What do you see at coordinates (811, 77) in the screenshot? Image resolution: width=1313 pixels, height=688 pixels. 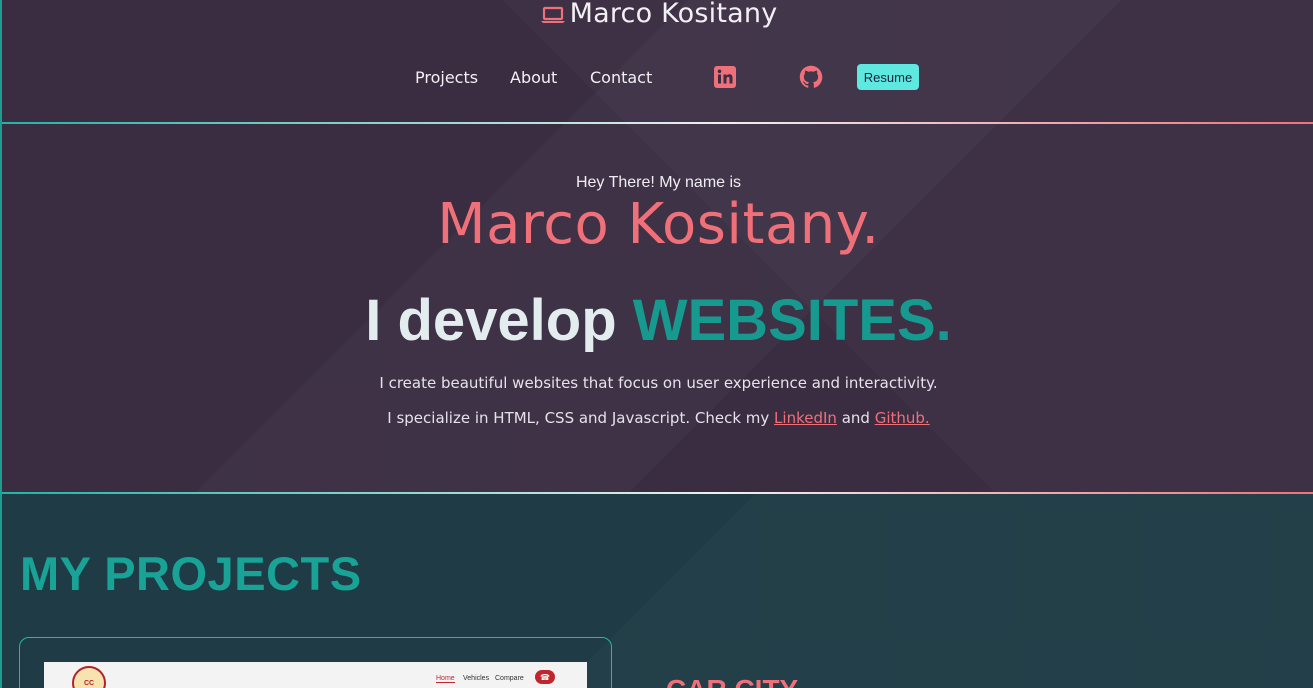 I see `github-icon` at bounding box center [811, 77].